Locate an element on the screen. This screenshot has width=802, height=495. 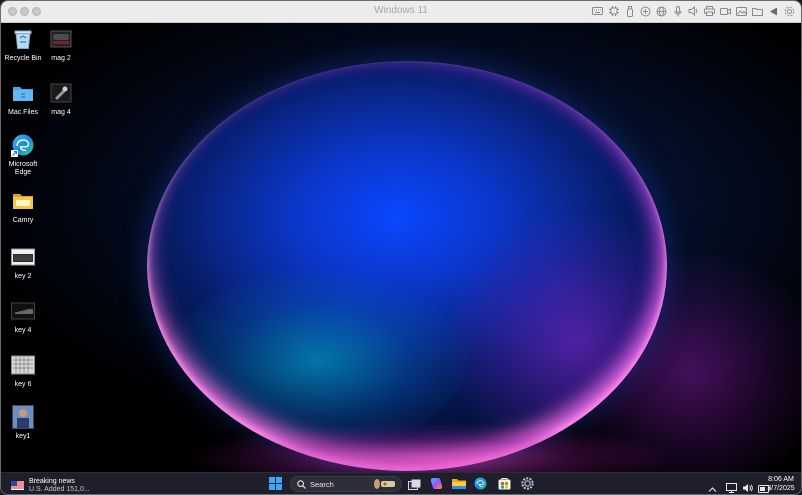
edge-taskbar-button is located at coordinates (480, 484).